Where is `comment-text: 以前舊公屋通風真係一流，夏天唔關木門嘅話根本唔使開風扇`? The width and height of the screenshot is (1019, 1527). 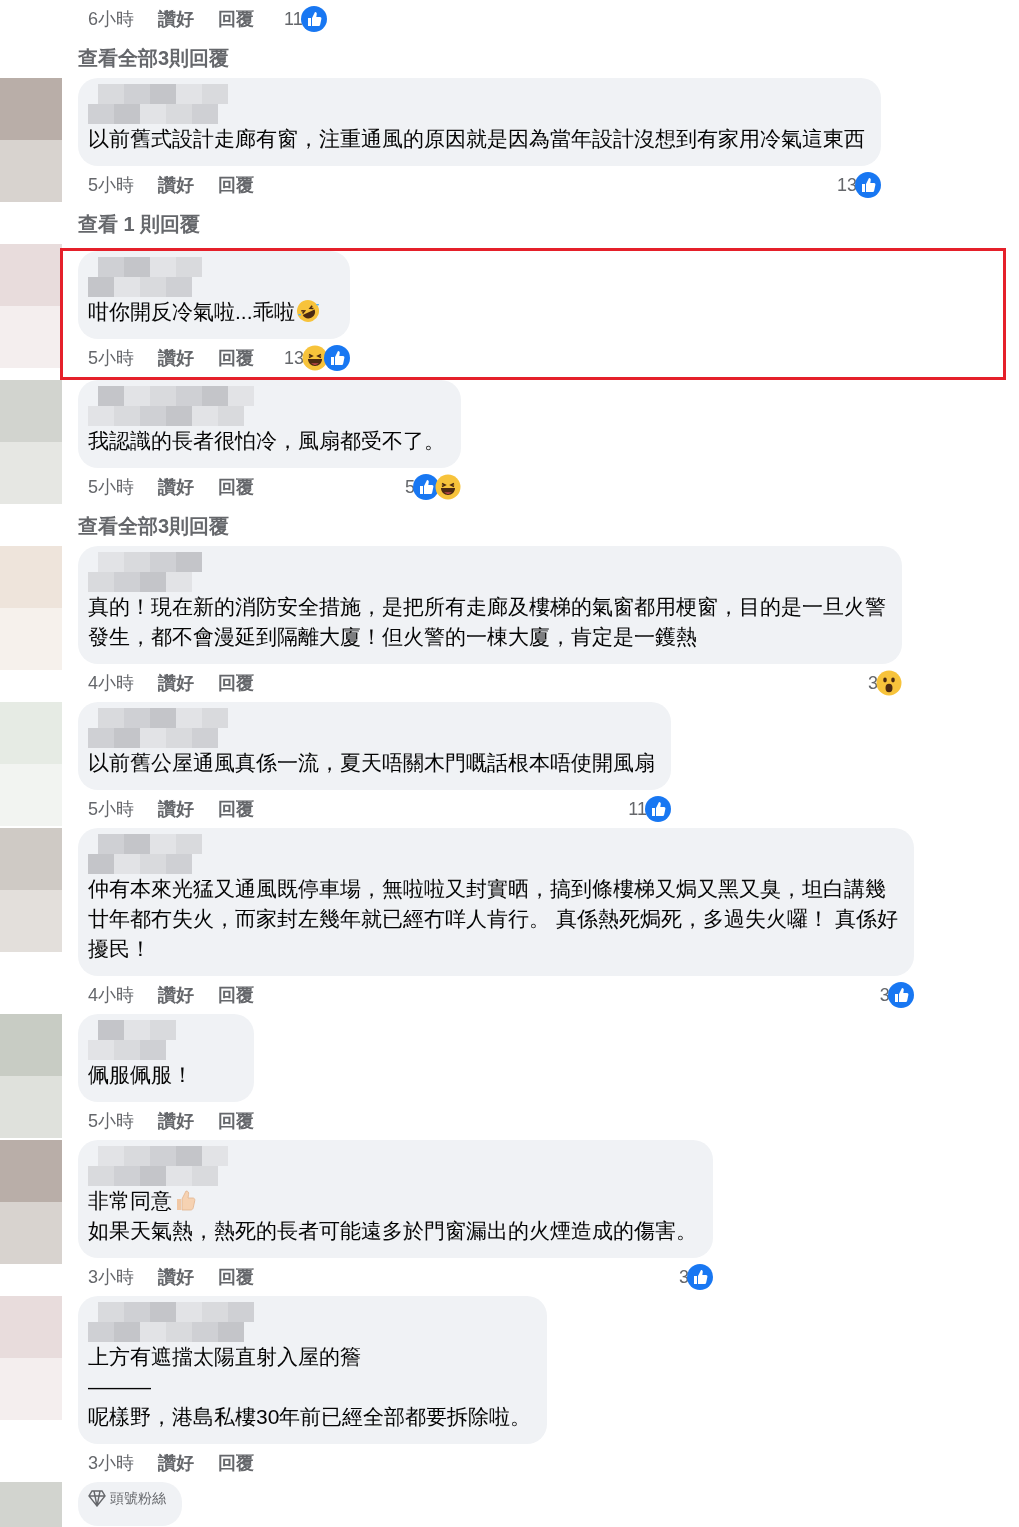 comment-text: 以前舊公屋通風真係一流，夏天唔關木門嘅話根本唔使開風扇 is located at coordinates (371, 763).